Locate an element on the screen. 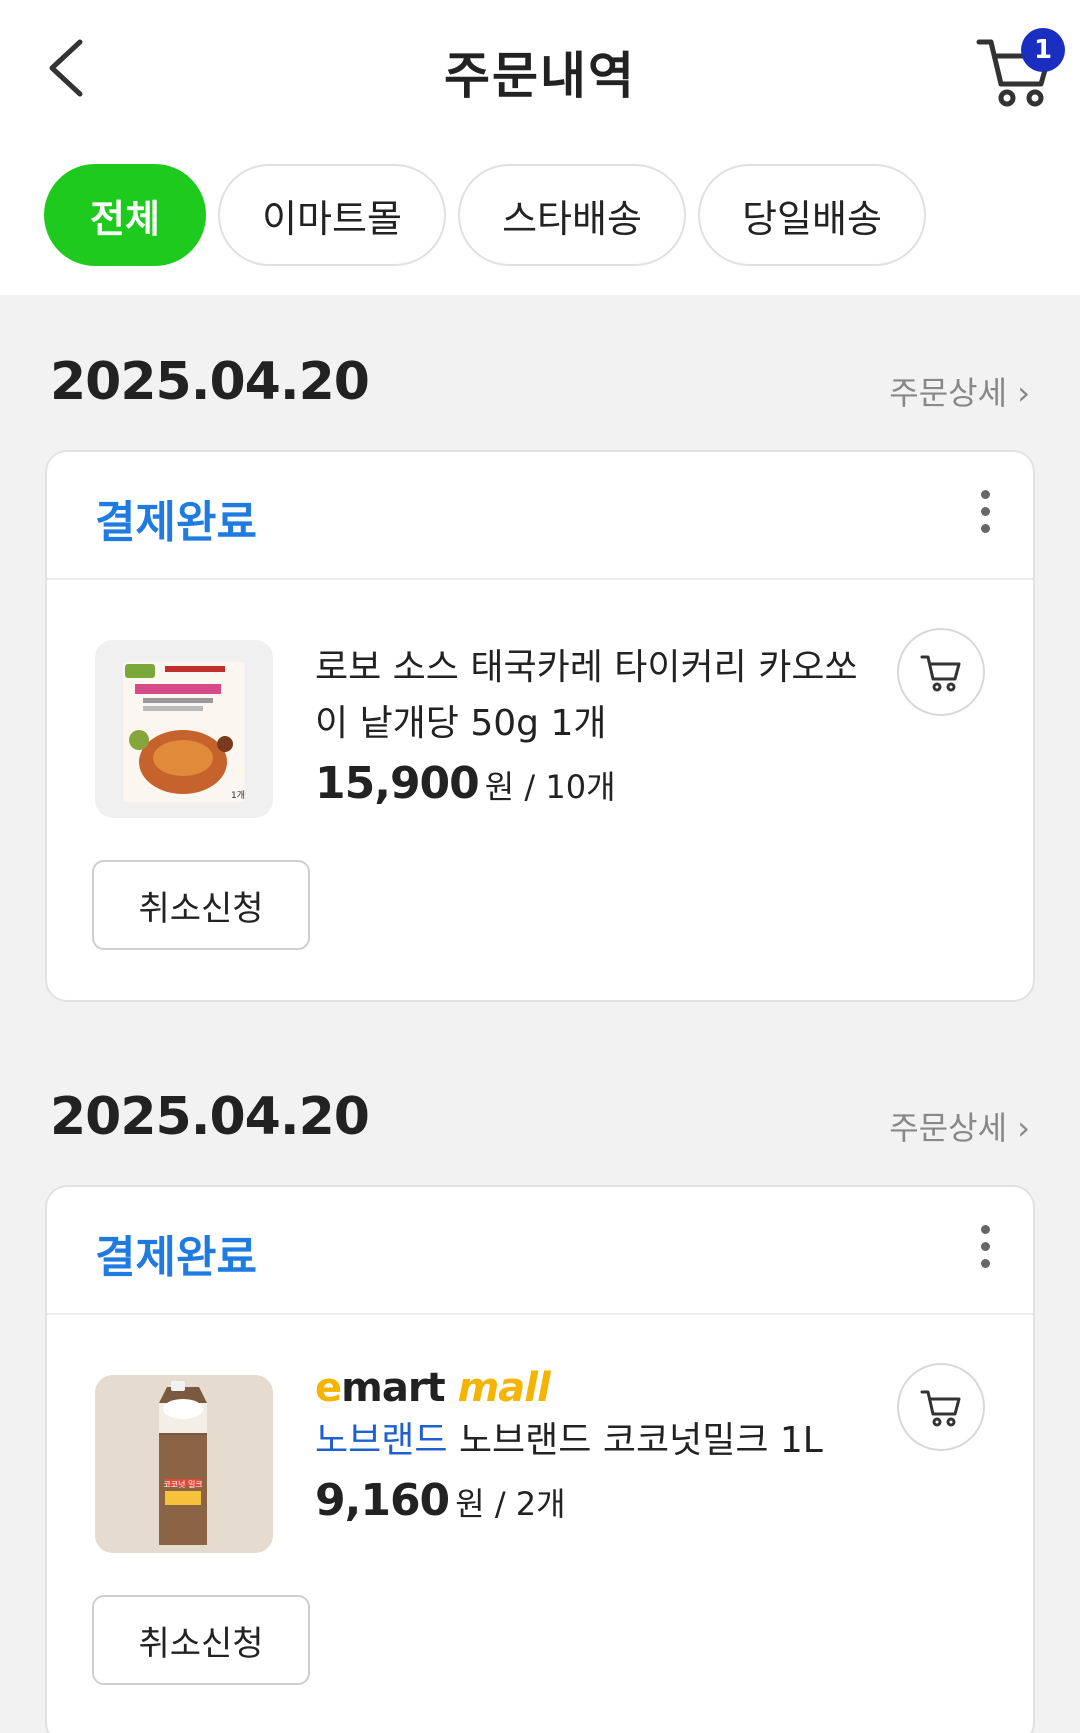 The height and width of the screenshot is (1733, 1080). page-title: 주문내역 is located at coordinates (540, 76).